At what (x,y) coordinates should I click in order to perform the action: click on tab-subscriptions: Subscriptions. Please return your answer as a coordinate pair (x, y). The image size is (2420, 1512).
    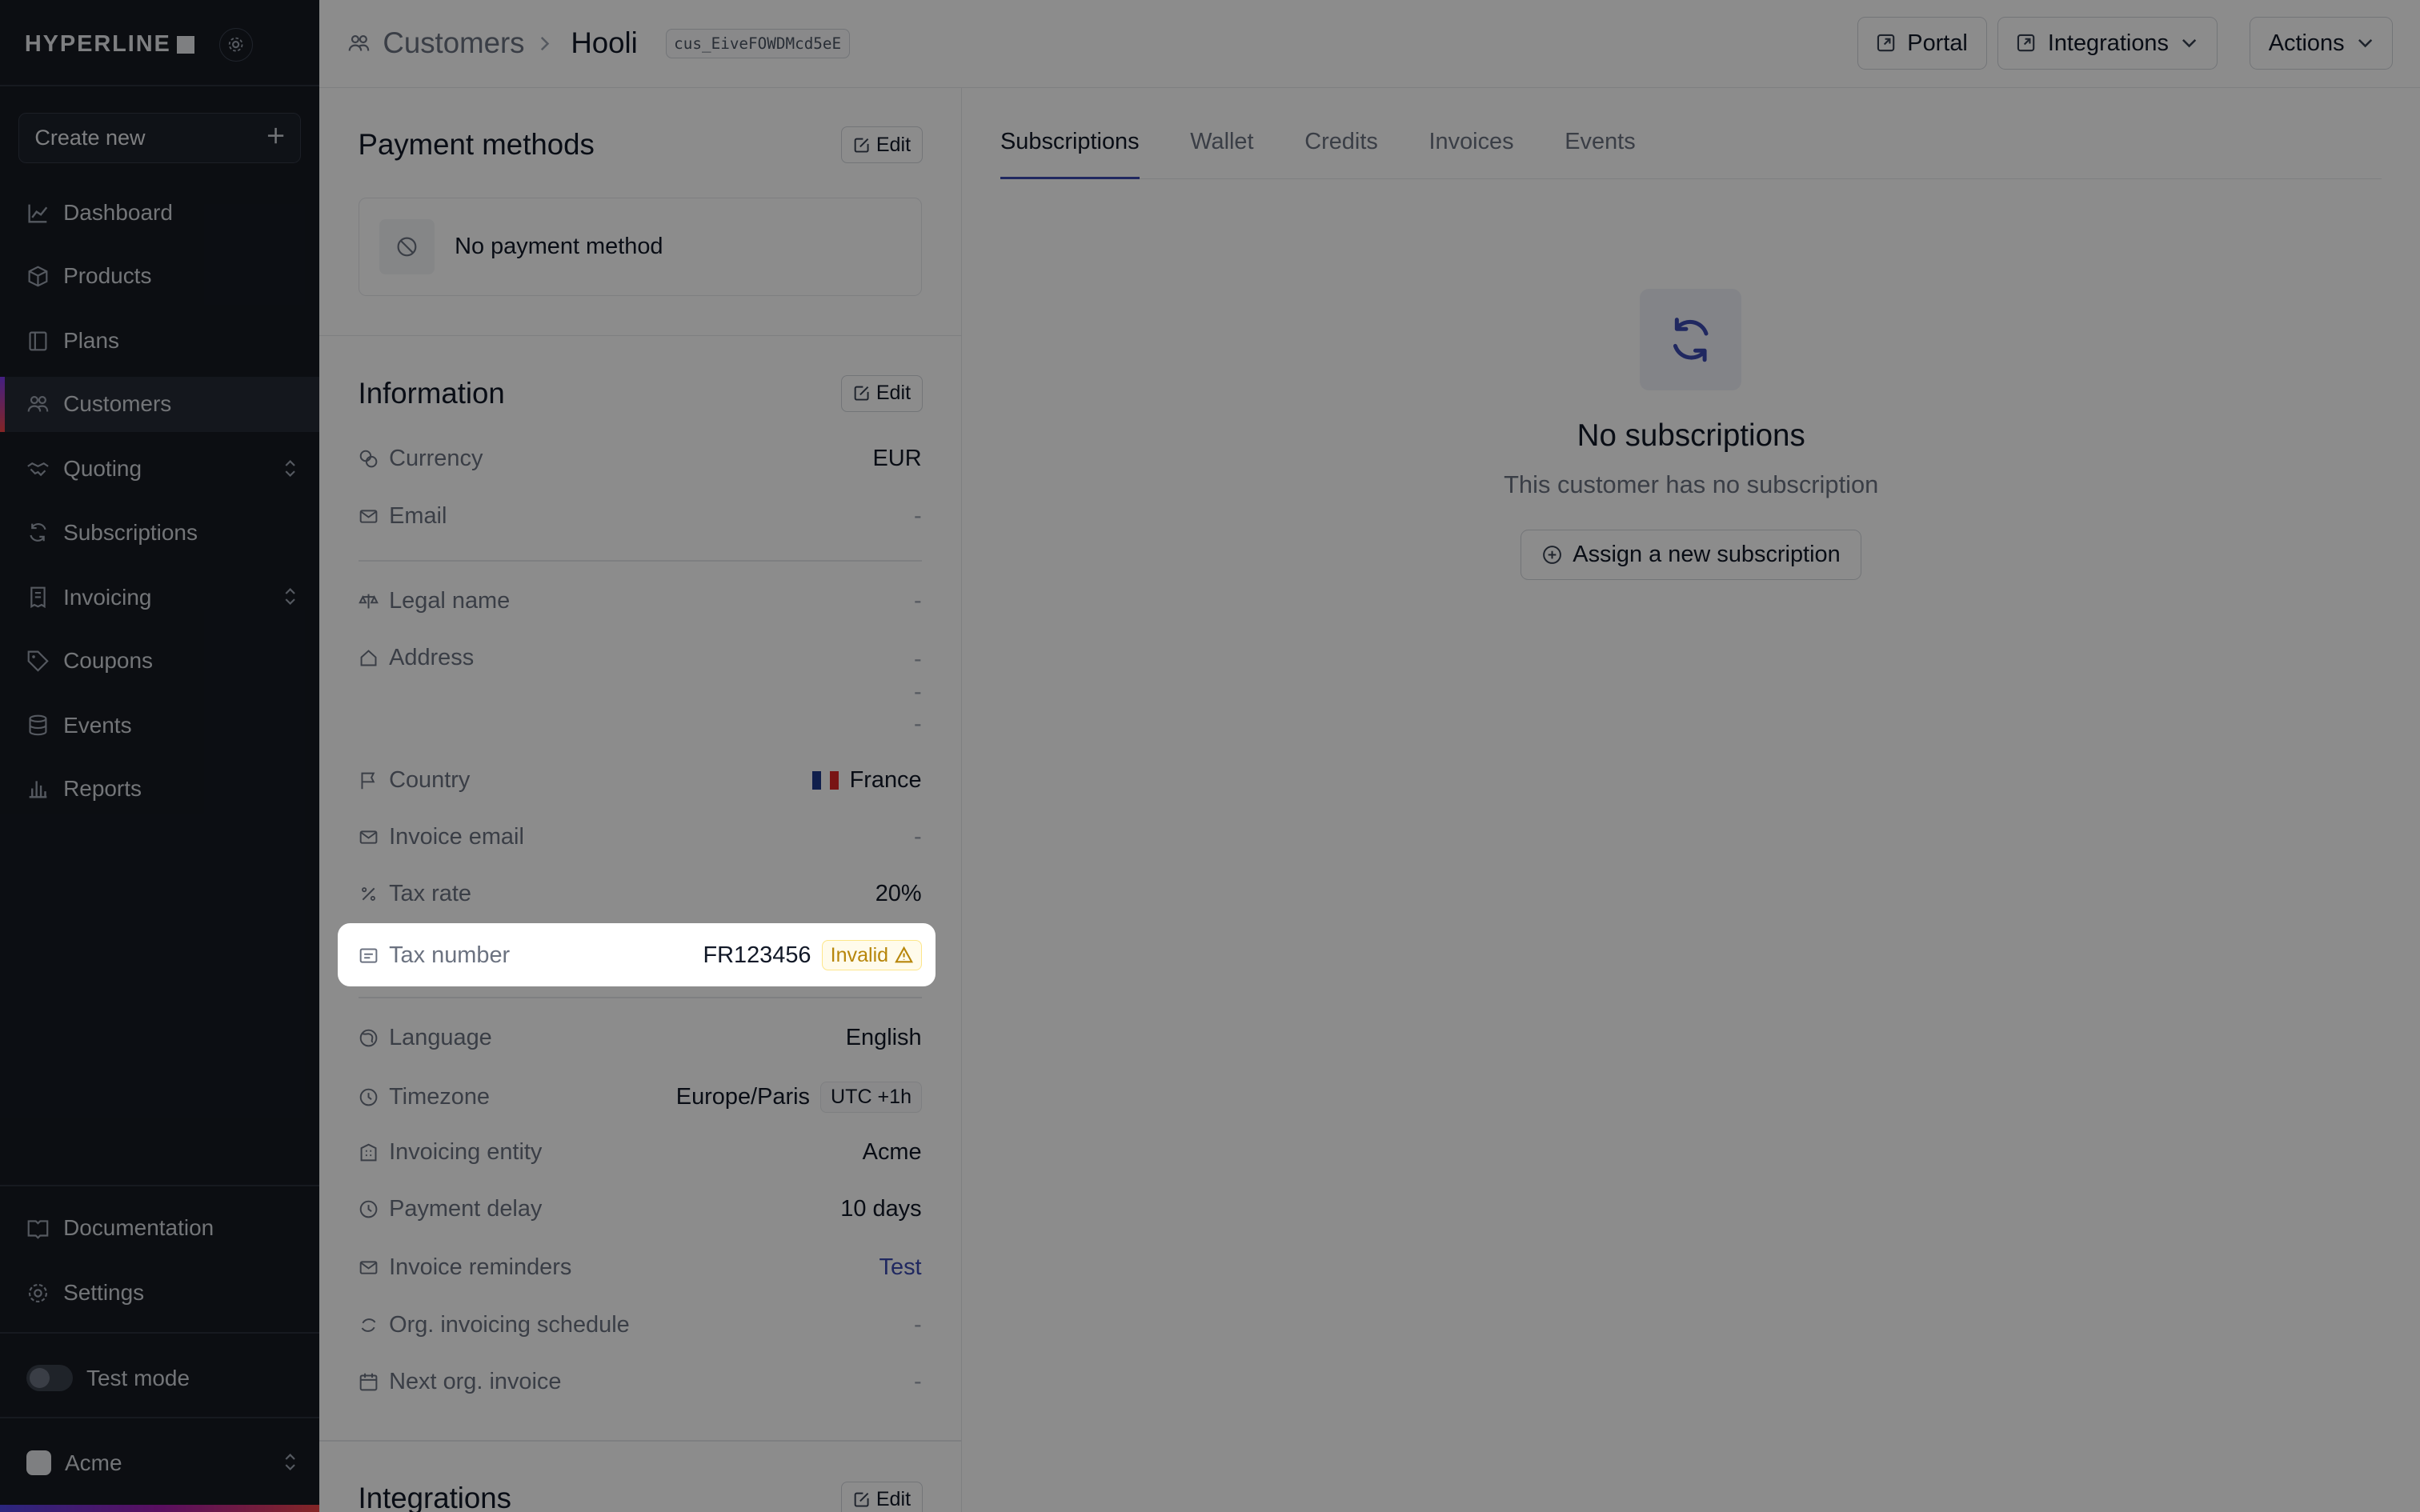
    Looking at the image, I should click on (1070, 149).